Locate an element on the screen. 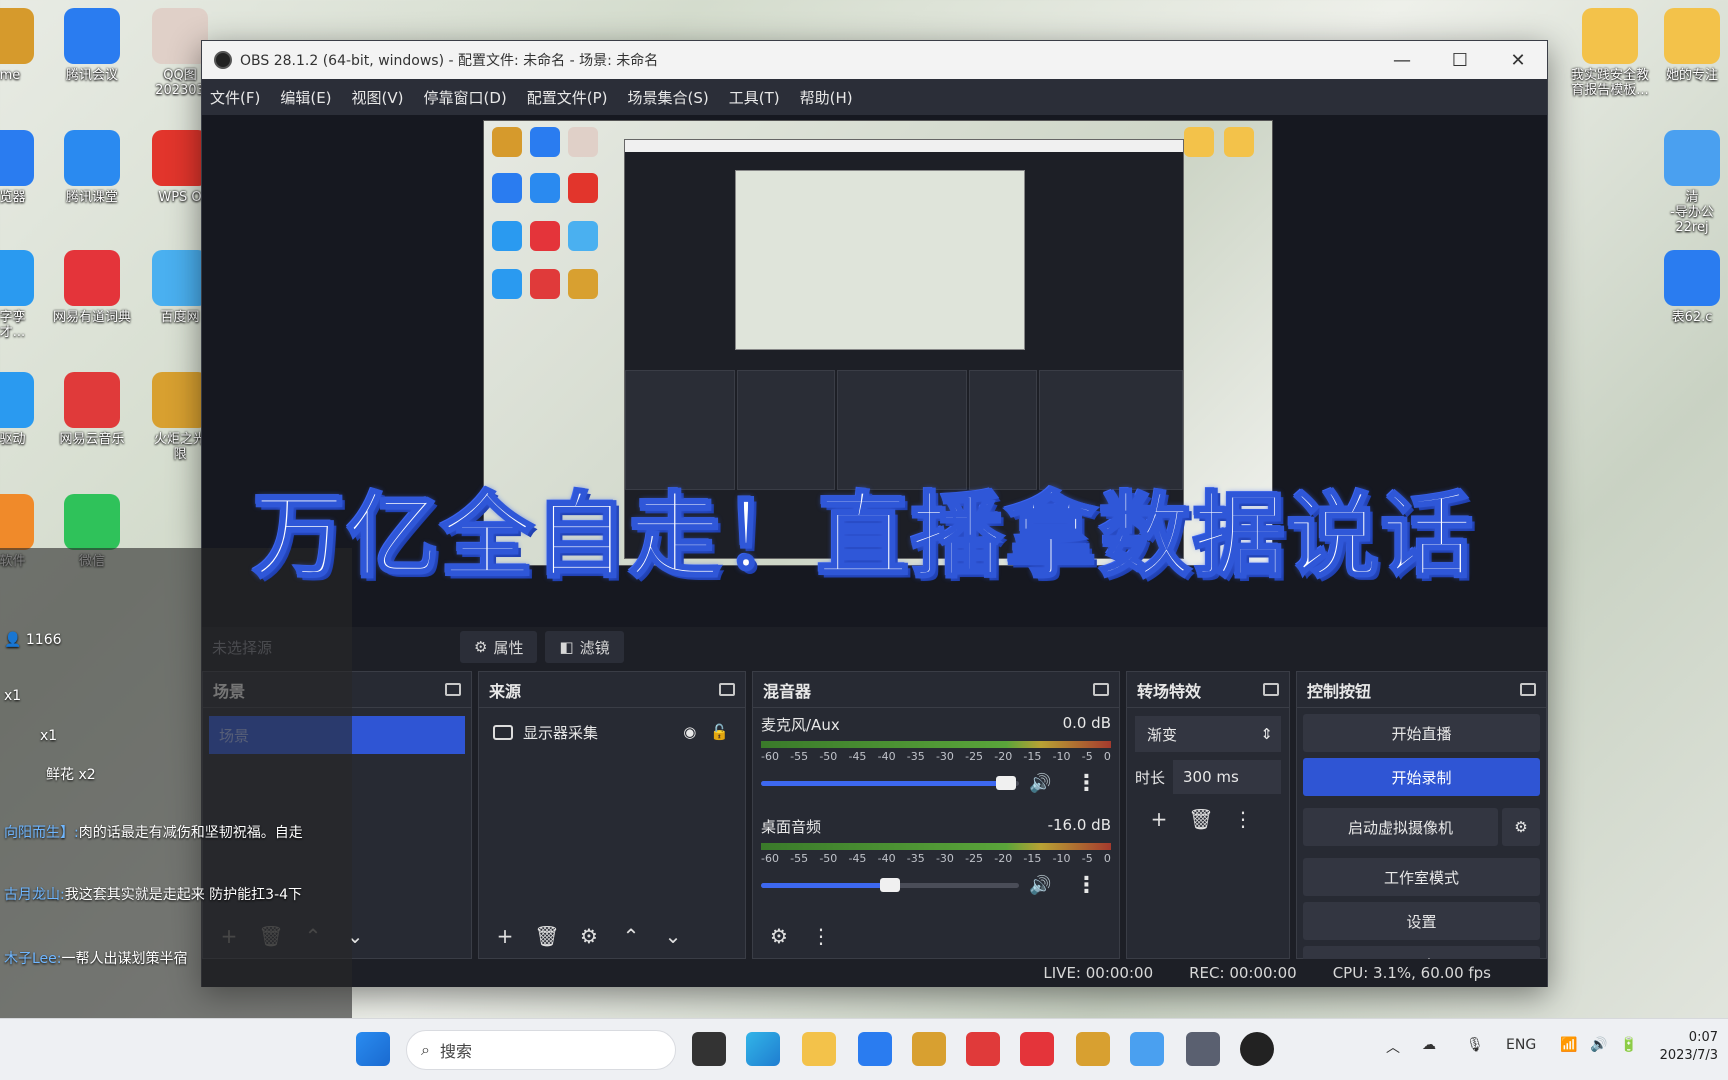 Image resolution: width=1728 pixels, height=1080 pixels. clock-time: 0:07 is located at coordinates (1703, 1037).